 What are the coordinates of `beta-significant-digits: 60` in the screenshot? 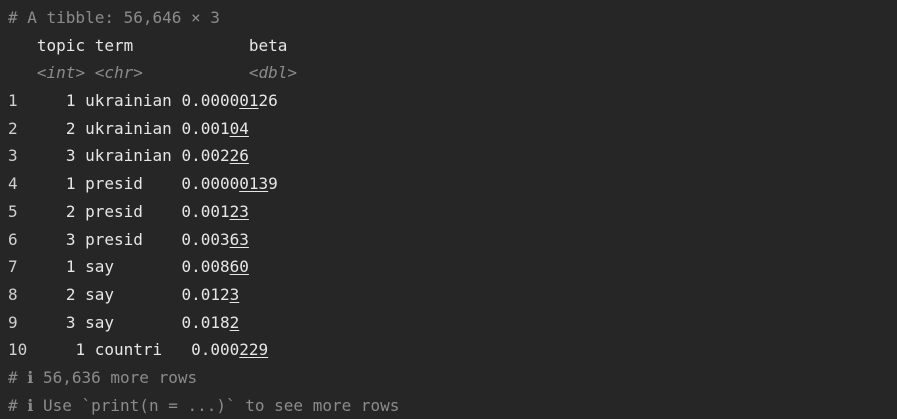 It's located at (239, 267).